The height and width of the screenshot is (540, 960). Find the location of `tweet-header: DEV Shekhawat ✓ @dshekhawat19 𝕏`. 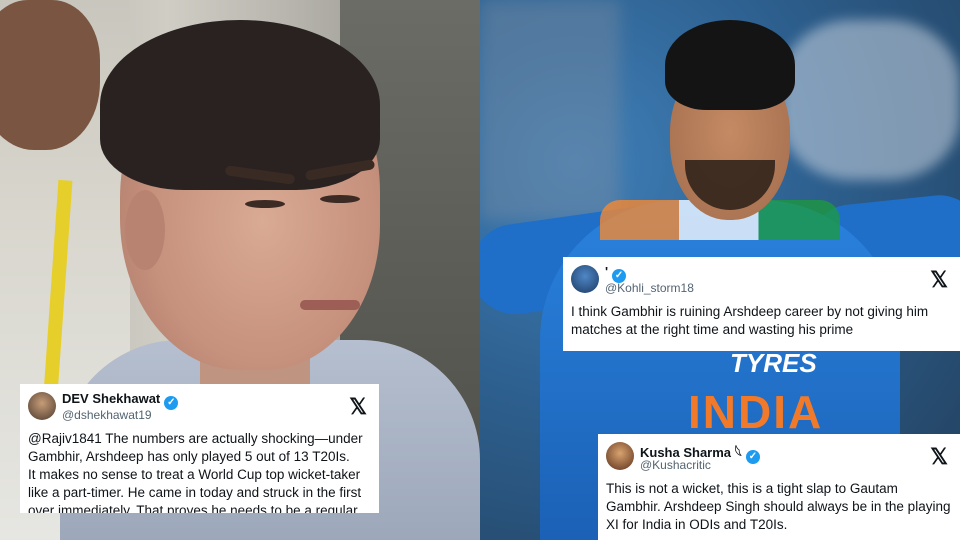

tweet-header: DEV Shekhawat ✓ @dshekhawat19 𝕏 is located at coordinates (199, 407).